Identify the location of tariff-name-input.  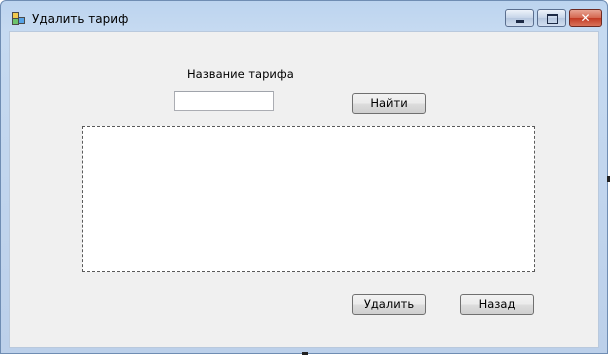
(224, 101).